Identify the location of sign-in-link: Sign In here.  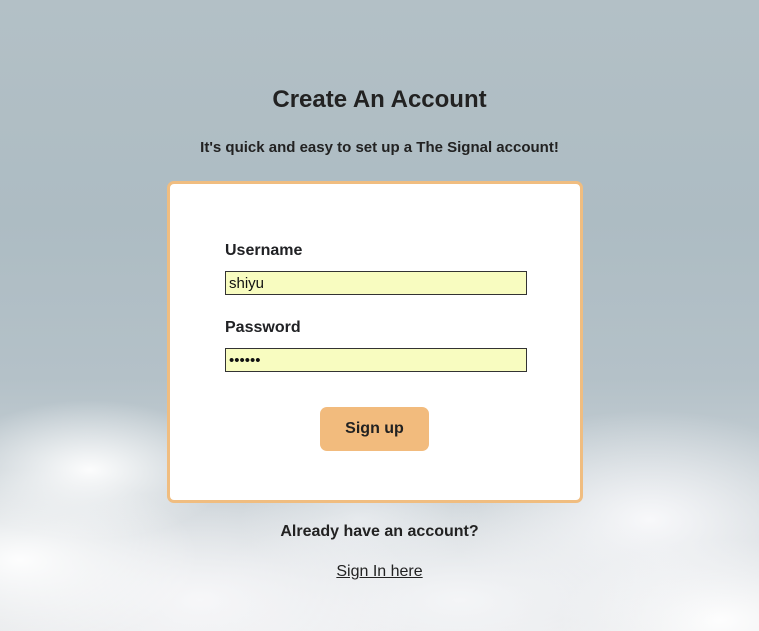
(379, 571).